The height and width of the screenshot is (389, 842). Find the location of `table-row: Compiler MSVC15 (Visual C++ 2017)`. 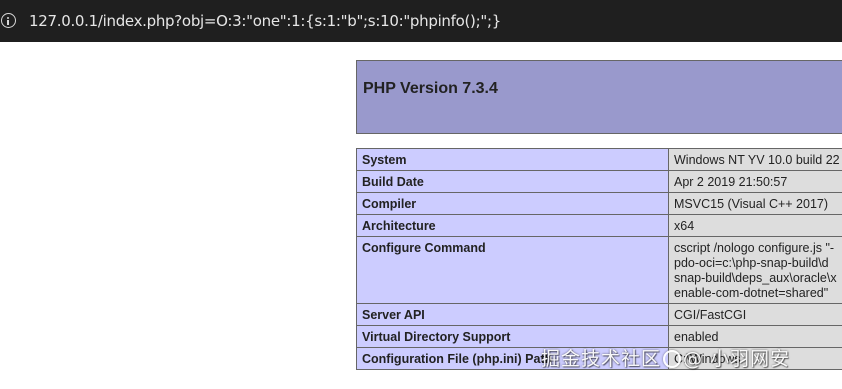

table-row: Compiler MSVC15 (Visual C++ 2017) is located at coordinates (599, 203).